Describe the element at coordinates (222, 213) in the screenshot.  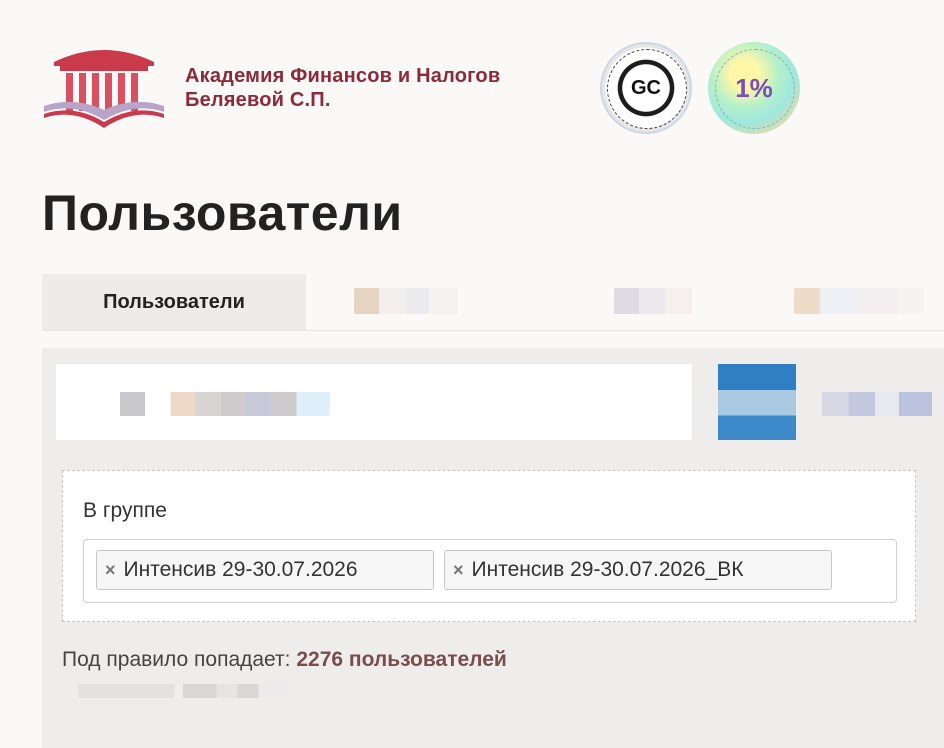
I see `page-title: Пользователи` at that location.